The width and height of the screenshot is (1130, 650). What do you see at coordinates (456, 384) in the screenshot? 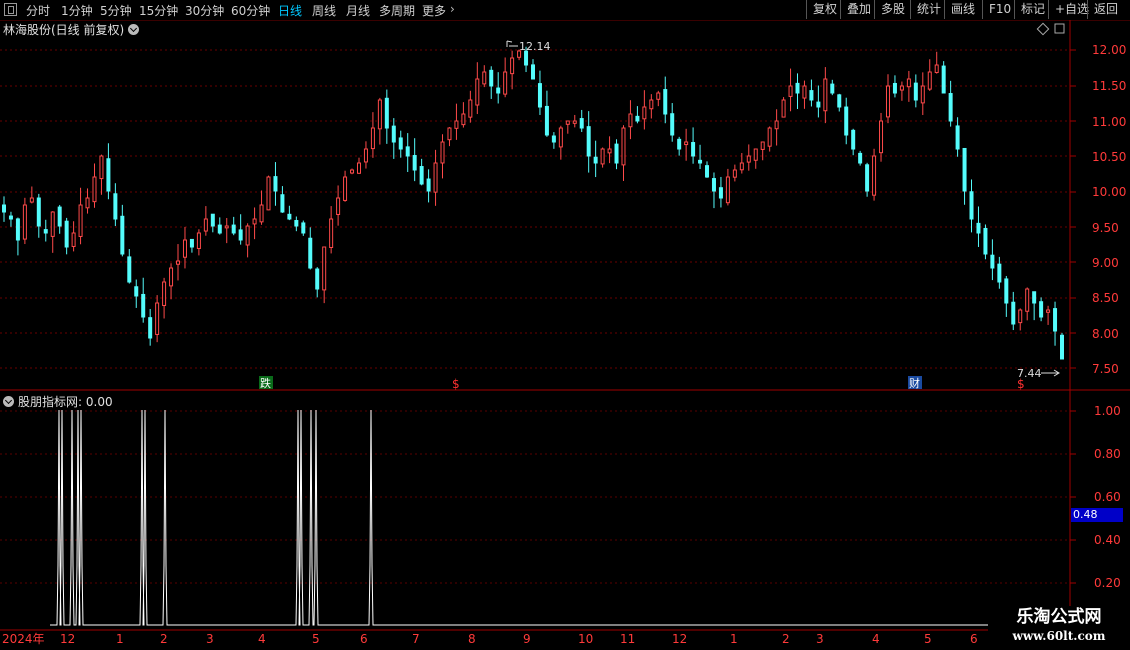
I see `event-marker-dollar-1: $` at bounding box center [456, 384].